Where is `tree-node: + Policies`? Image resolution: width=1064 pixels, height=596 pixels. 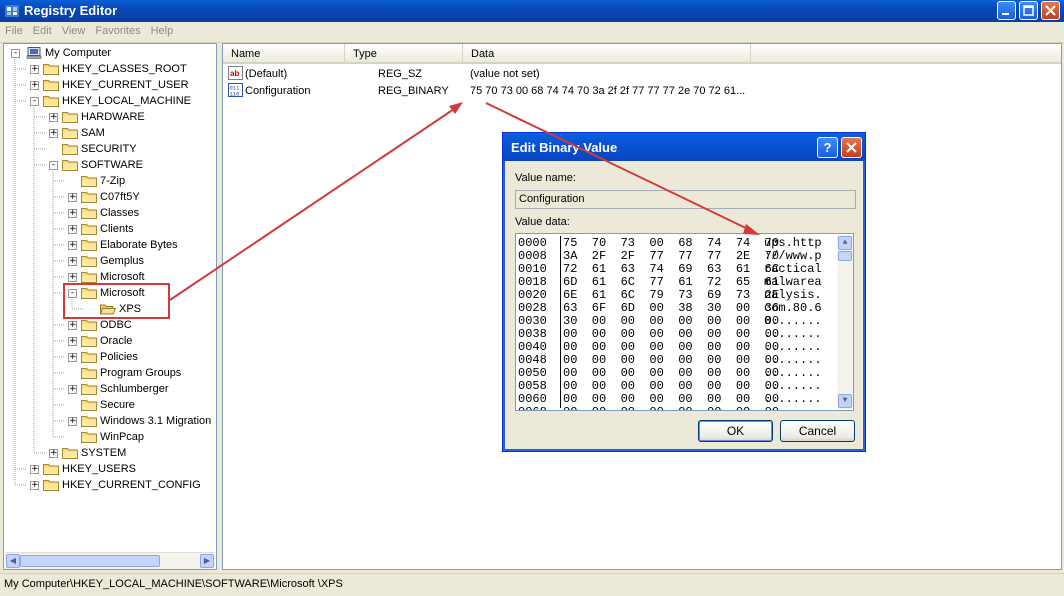
tree-node: + Policies is located at coordinates (110, 357).